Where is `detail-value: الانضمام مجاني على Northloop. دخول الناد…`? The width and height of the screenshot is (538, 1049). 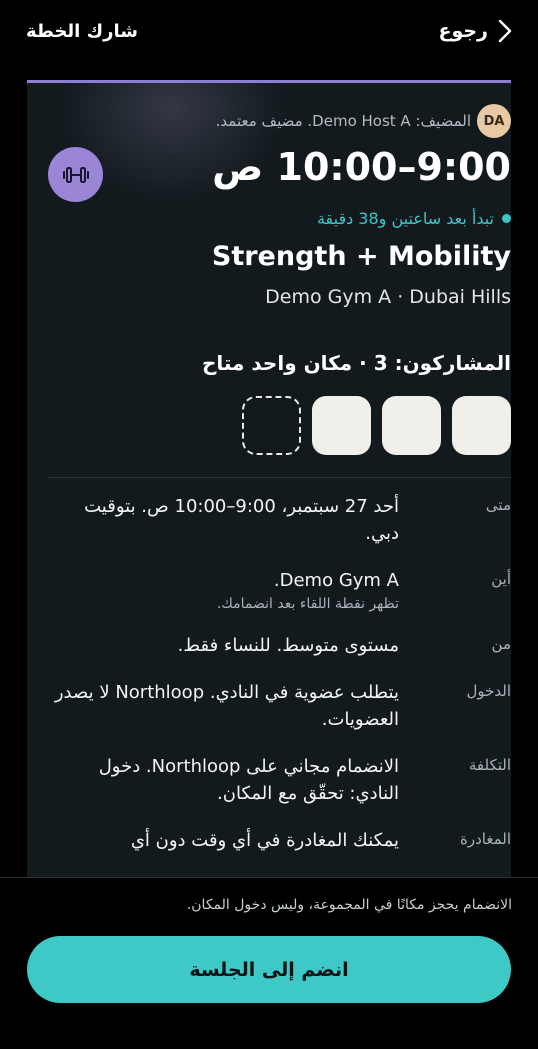 detail-value: الانضمام مجاني على Northloop. دخول الناد… is located at coordinates (248, 780).